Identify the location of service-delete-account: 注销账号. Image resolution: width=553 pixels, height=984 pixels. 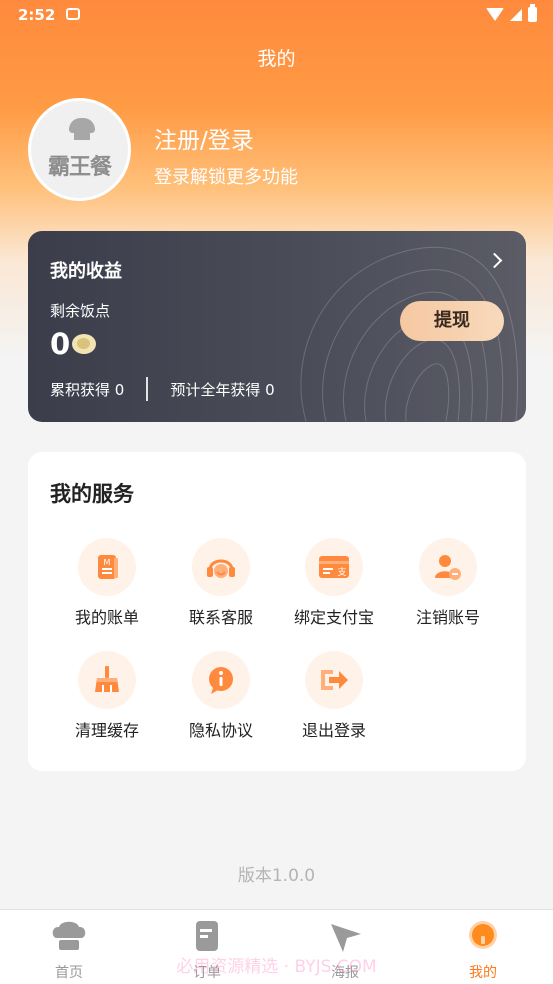
(448, 583).